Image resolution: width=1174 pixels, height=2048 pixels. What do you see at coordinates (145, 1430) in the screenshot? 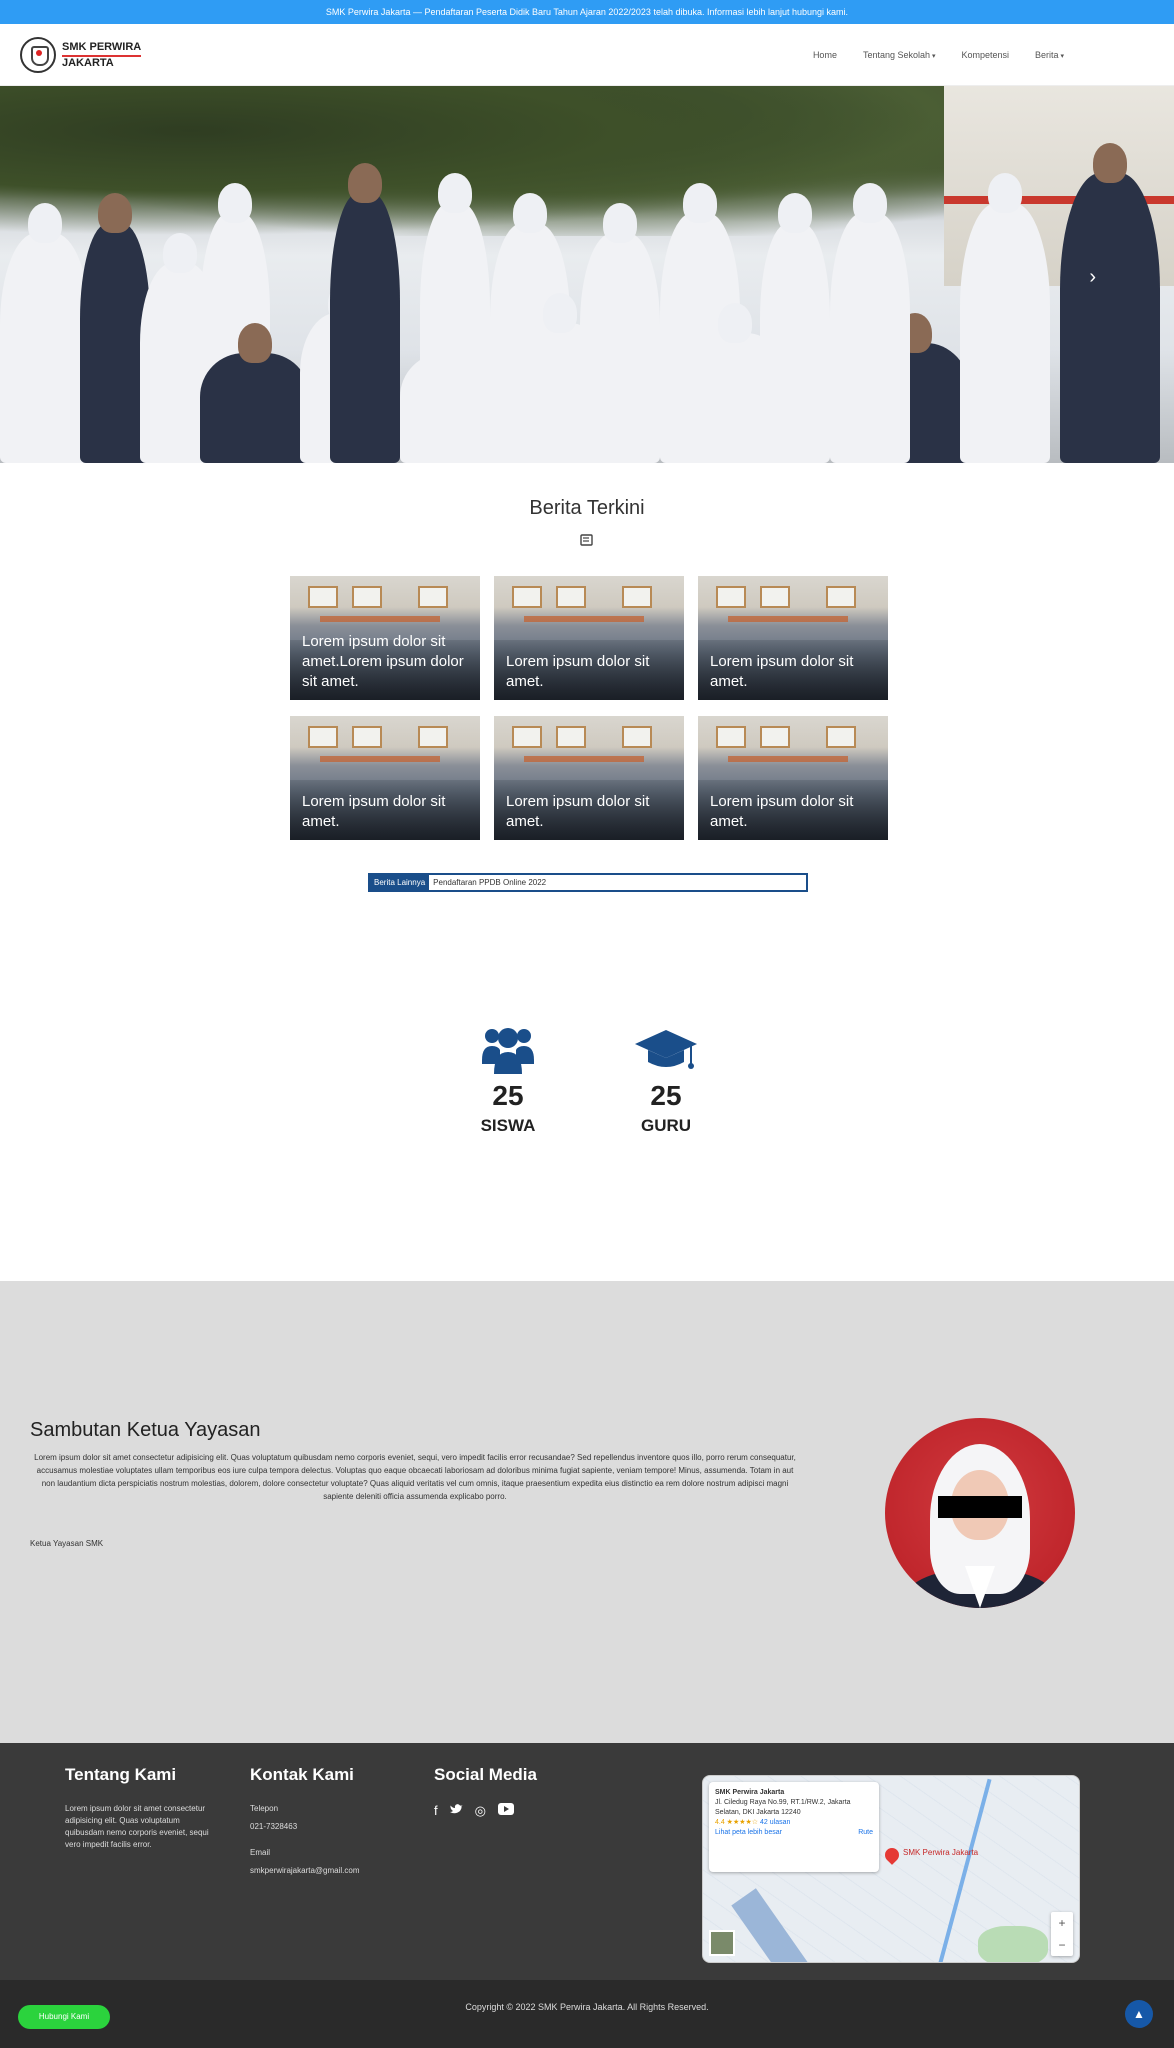
I see `sambutan-title: Sambutan Ketua Yayasan` at bounding box center [145, 1430].